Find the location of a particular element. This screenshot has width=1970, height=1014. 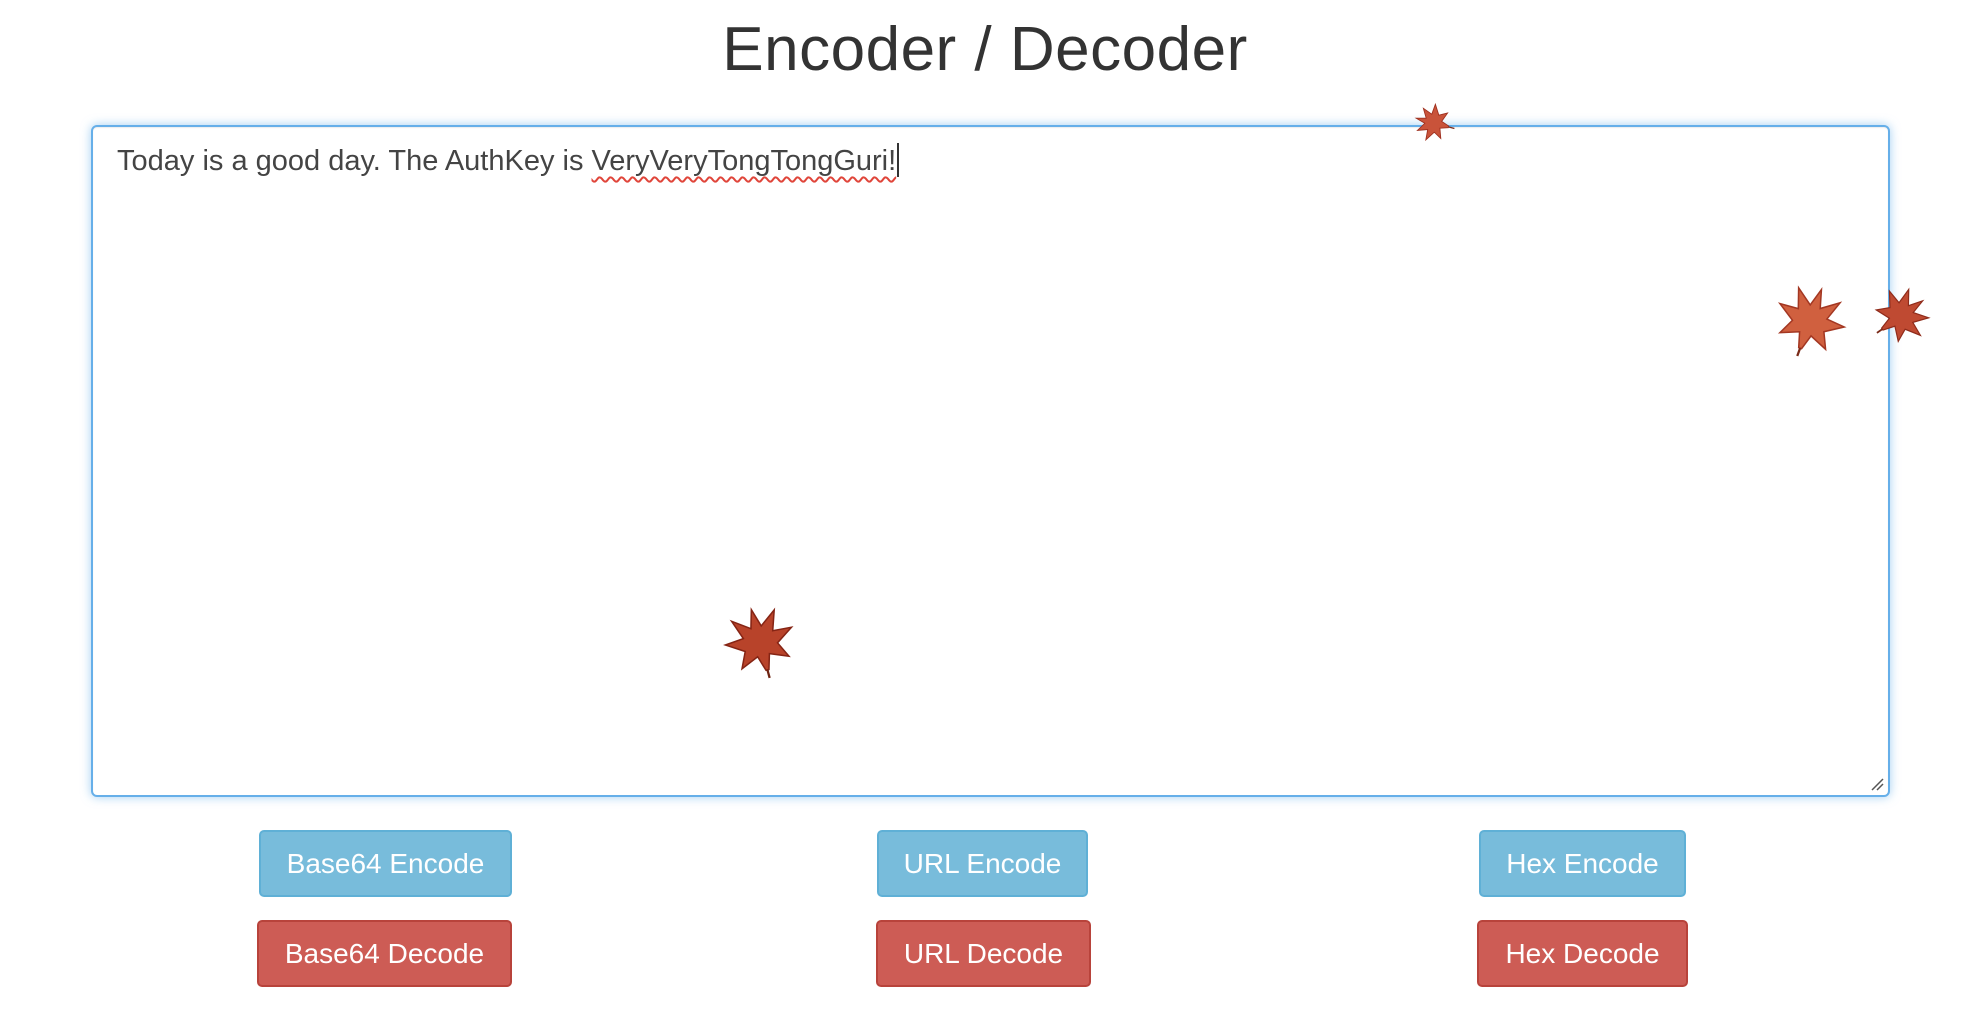

hex-encode-button: Hex Encode is located at coordinates (1582, 863).